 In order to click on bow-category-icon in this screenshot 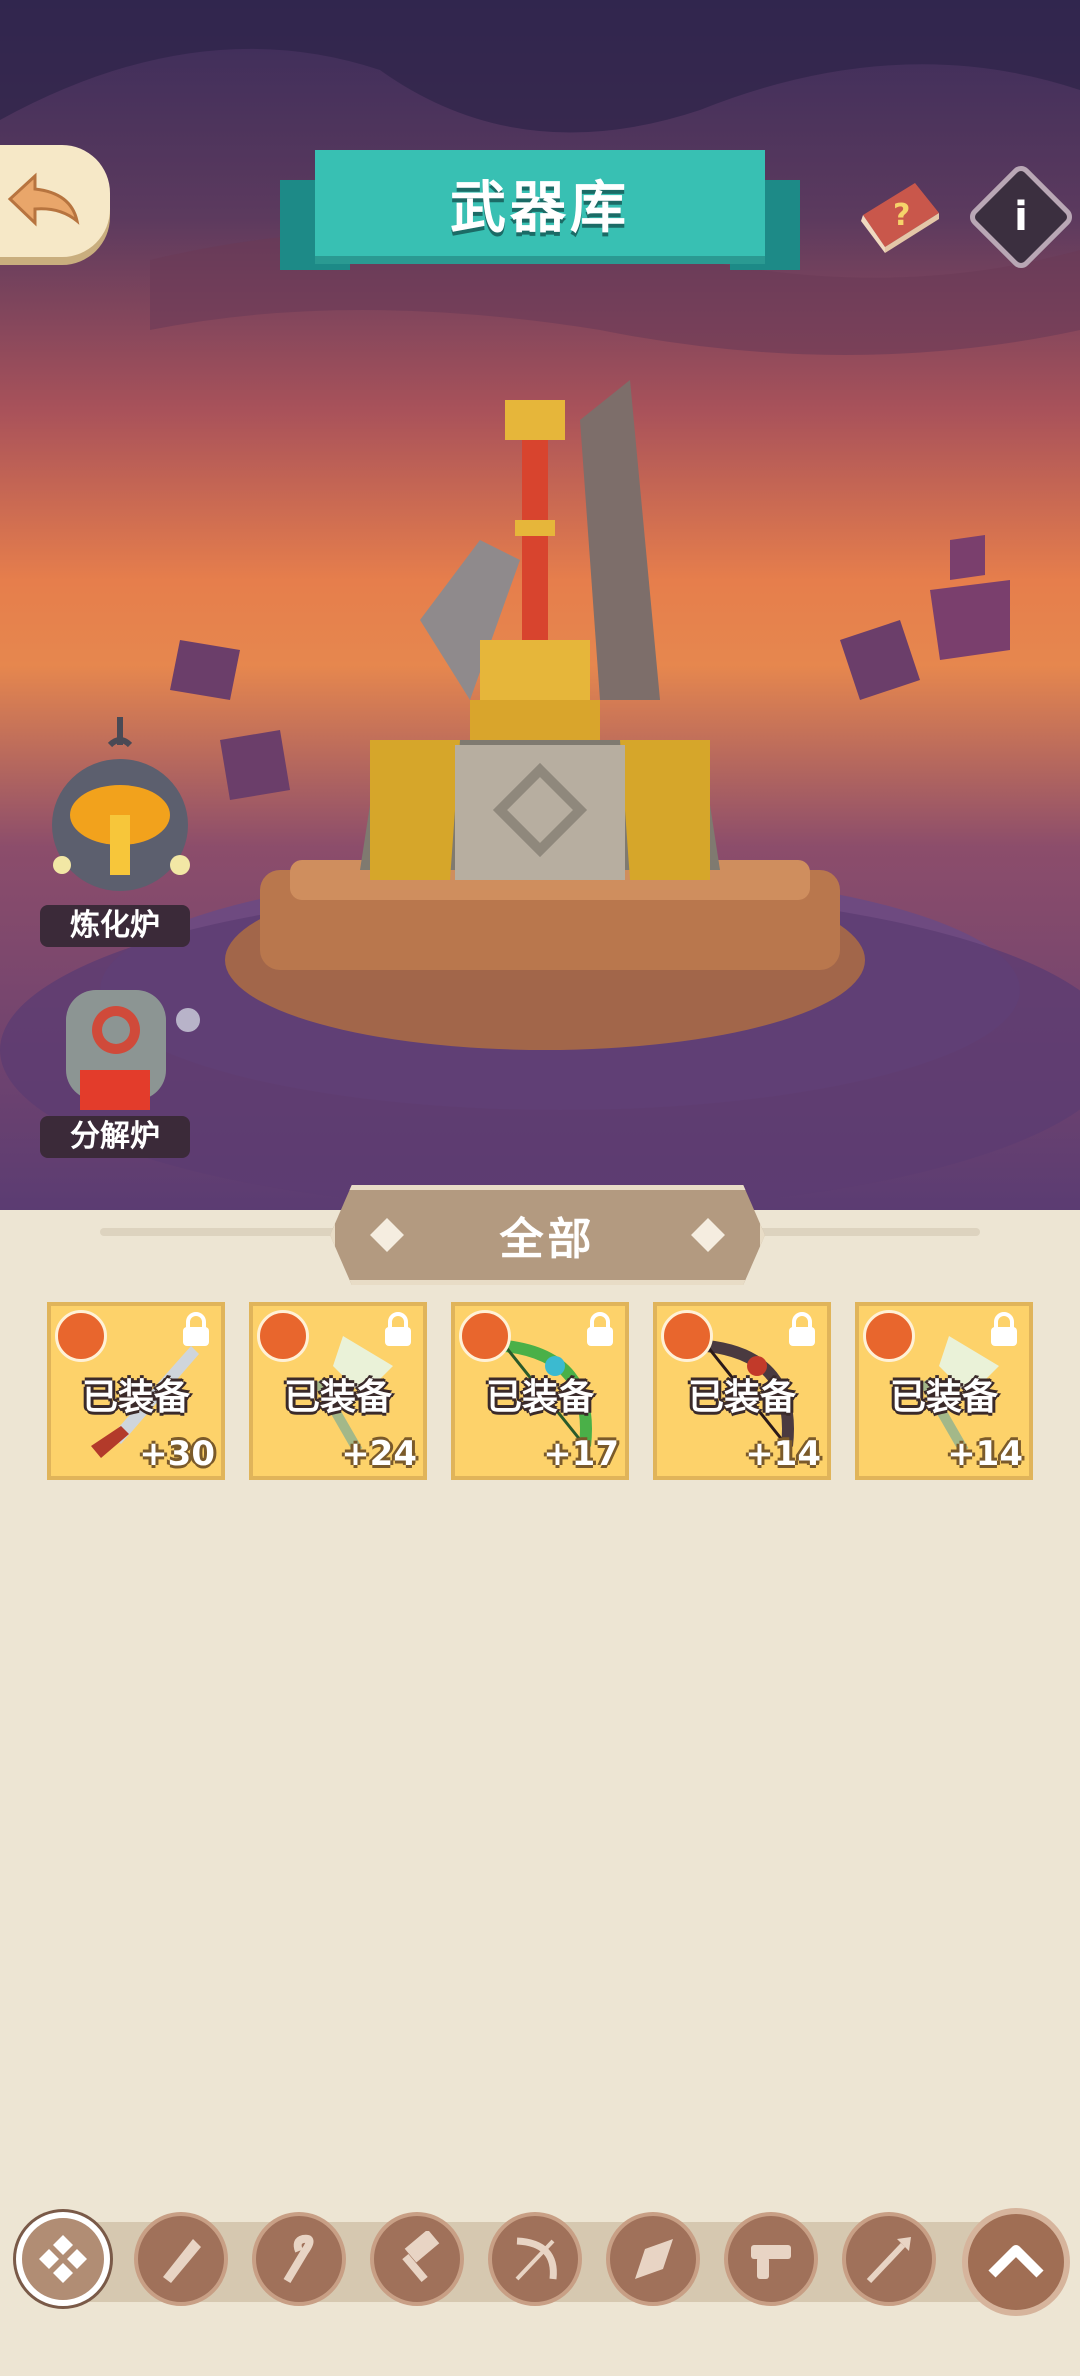, I will do `click(536, 2259)`.